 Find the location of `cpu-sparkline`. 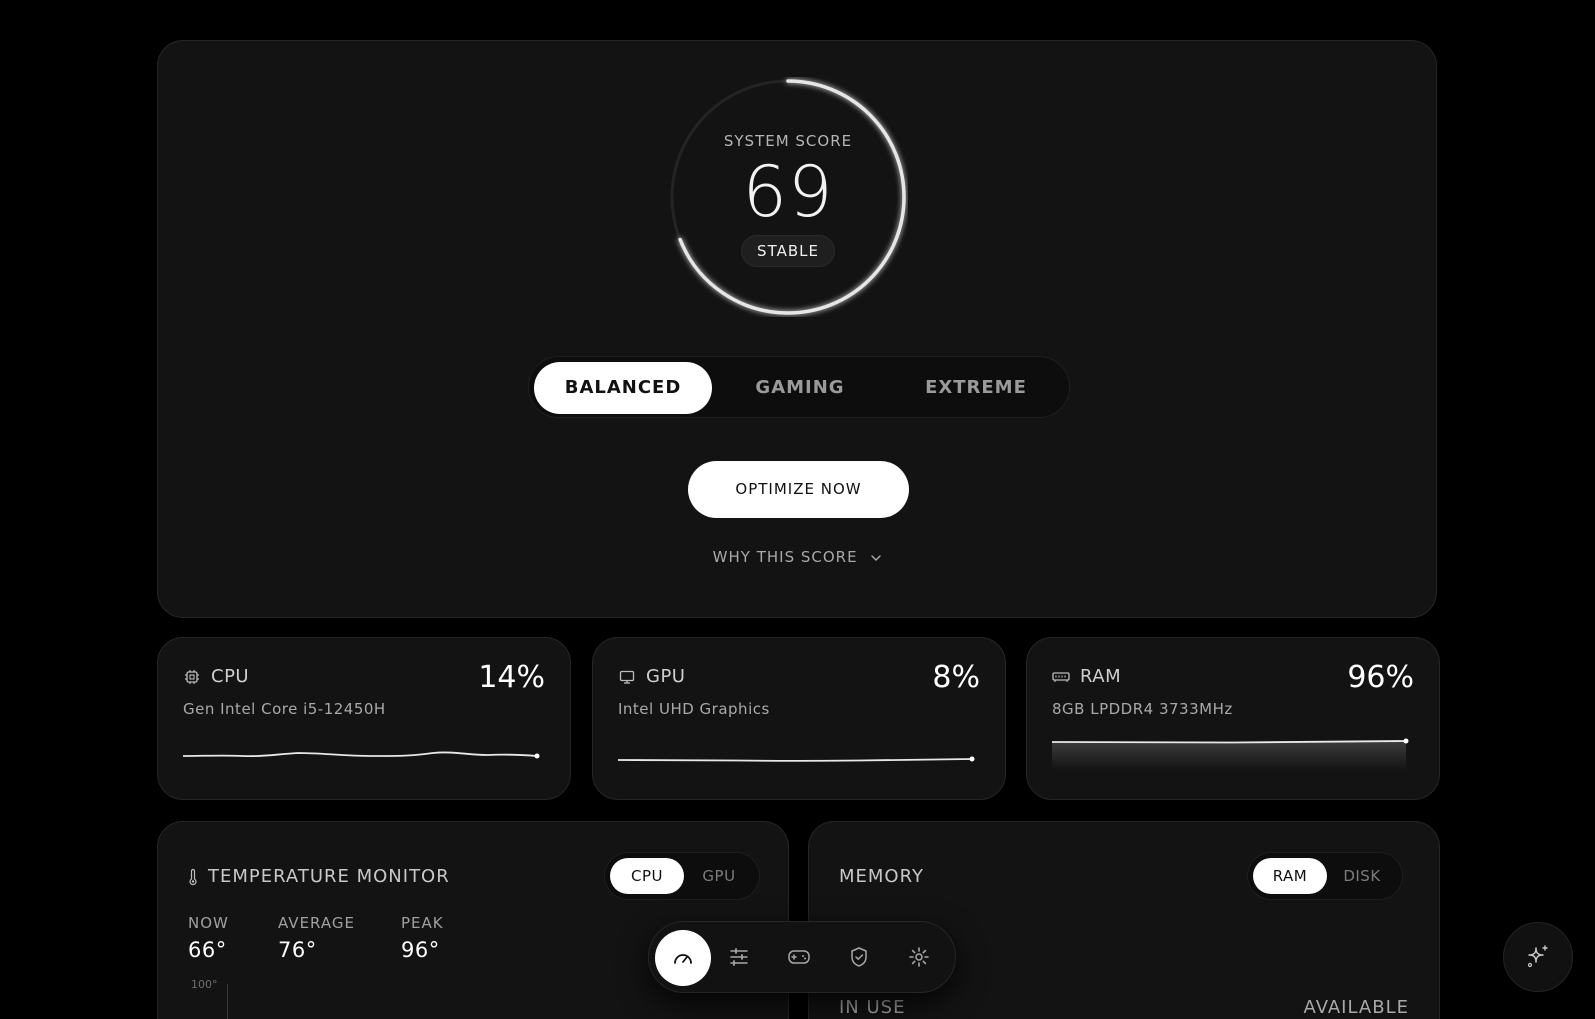

cpu-sparkline is located at coordinates (361, 755).